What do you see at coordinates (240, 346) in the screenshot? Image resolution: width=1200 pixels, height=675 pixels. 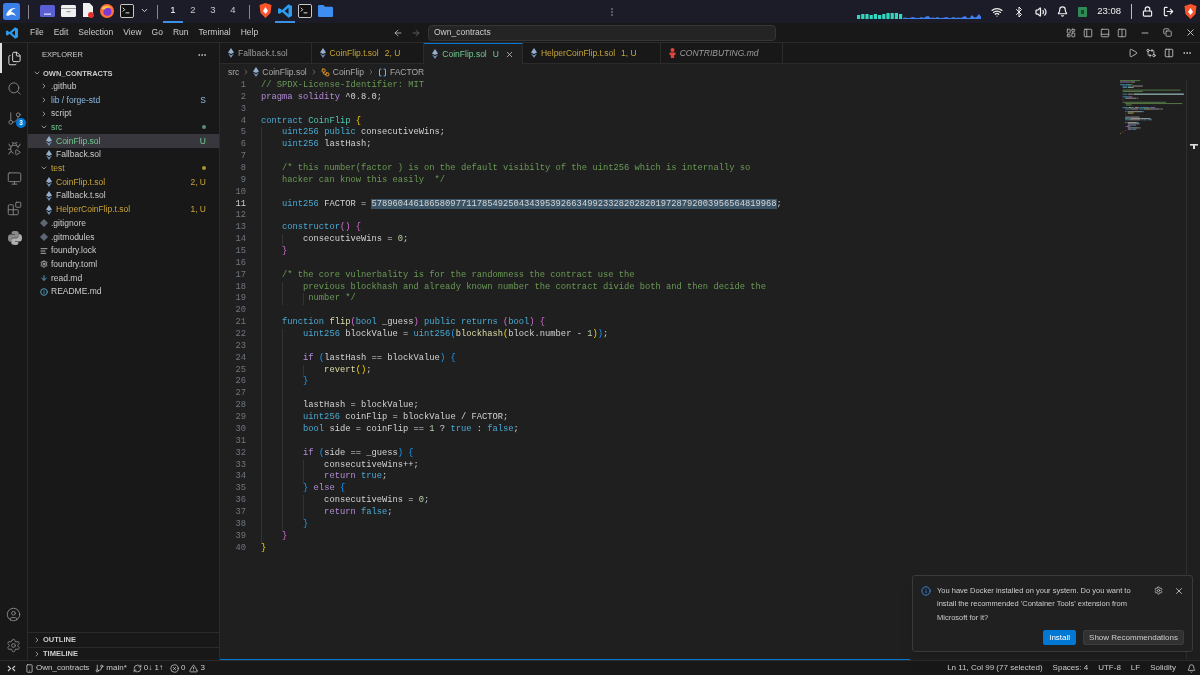 I see `line-number: 23` at bounding box center [240, 346].